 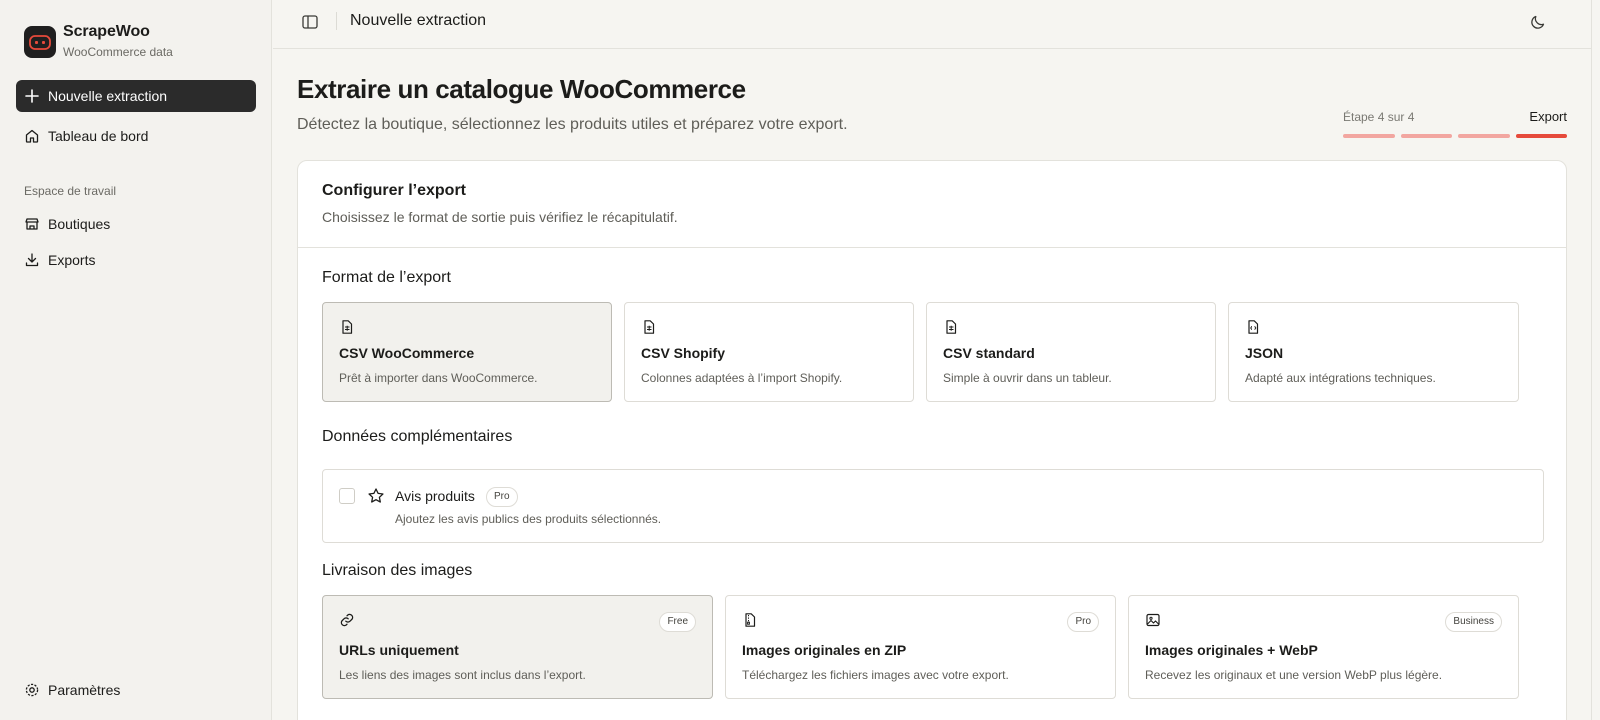 What do you see at coordinates (683, 353) in the screenshot?
I see `format-name: CSV Shopify` at bounding box center [683, 353].